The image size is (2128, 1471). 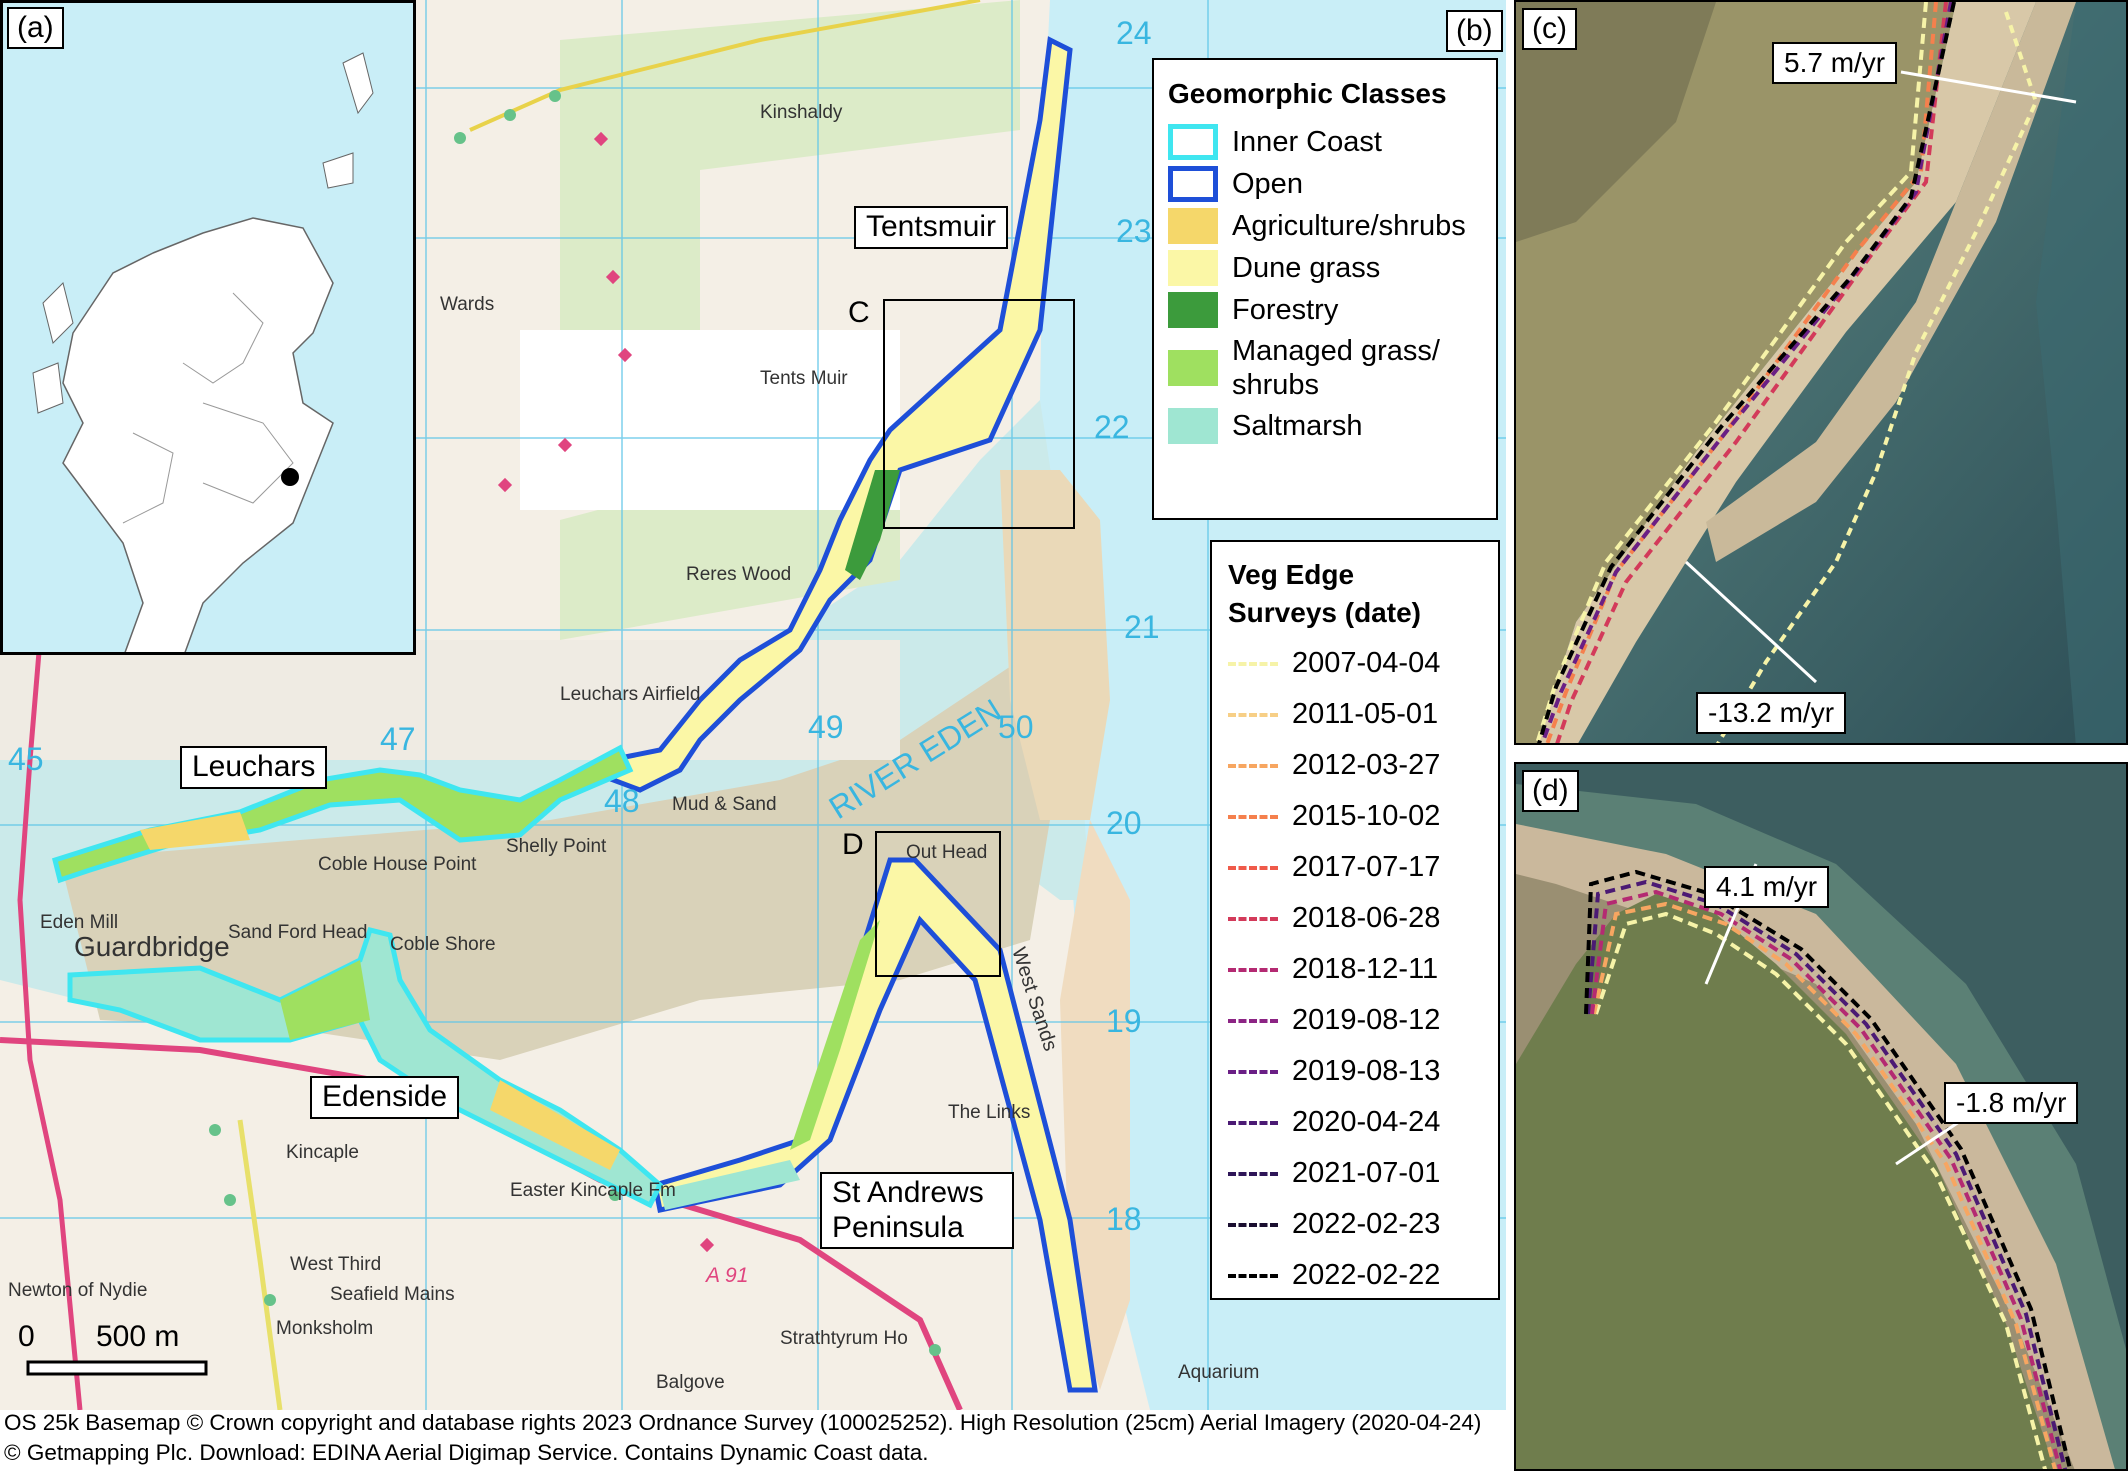 What do you see at coordinates (1767, 887) in the screenshot?
I see `rate-d-upper: 4.1 m/yr` at bounding box center [1767, 887].